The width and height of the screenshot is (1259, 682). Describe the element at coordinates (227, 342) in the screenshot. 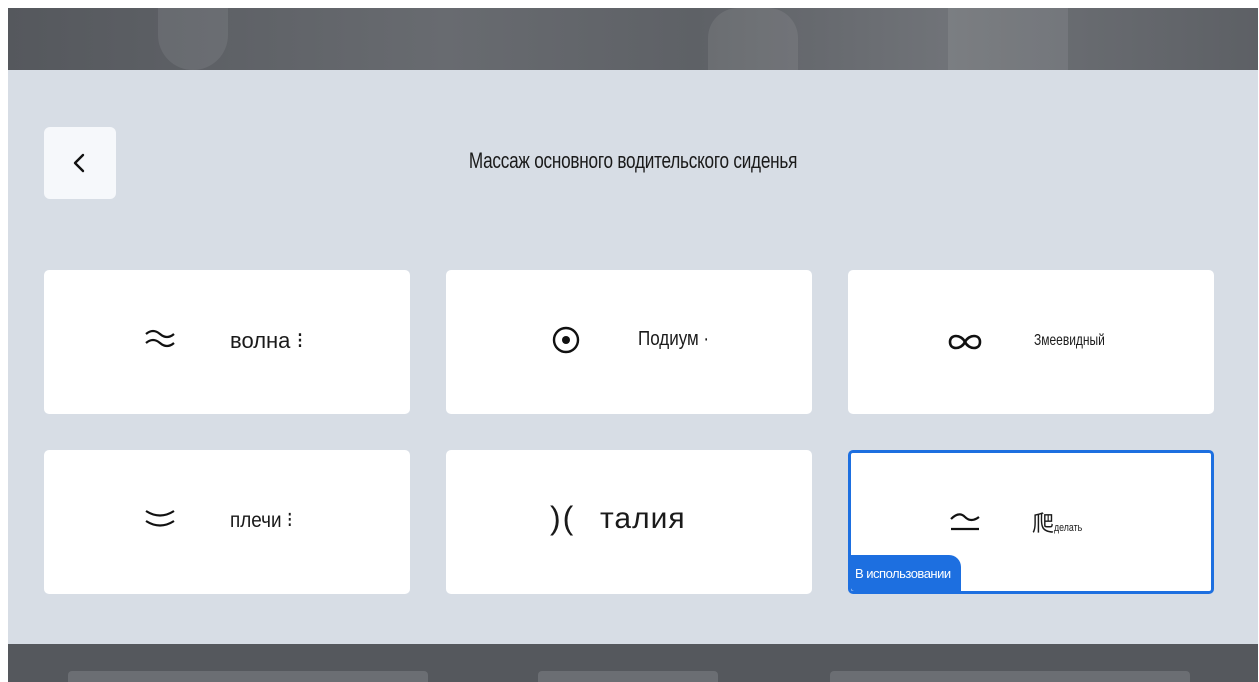

I see `mode-card-wave: волна ⁝` at that location.